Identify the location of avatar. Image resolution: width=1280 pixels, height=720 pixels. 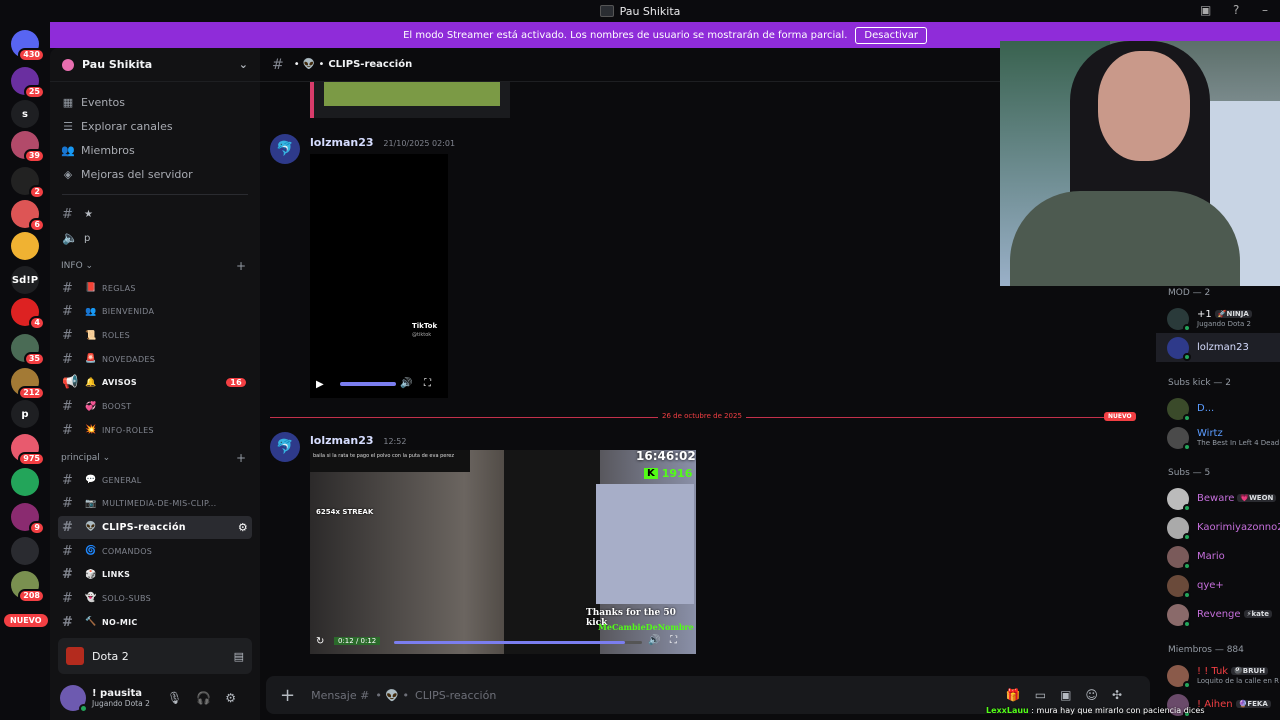
(74, 699).